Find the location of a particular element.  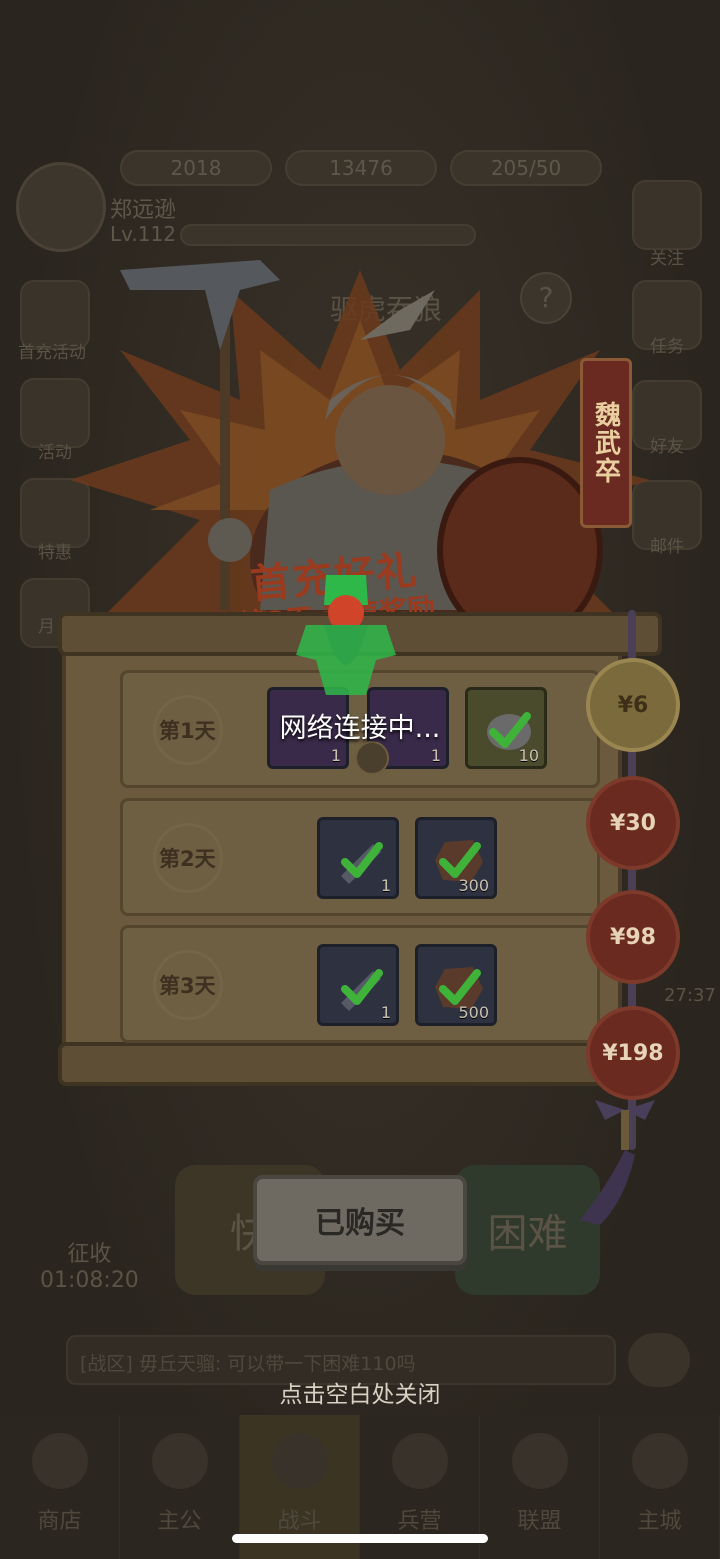

hero-type-badge-icon is located at coordinates (372, 758).